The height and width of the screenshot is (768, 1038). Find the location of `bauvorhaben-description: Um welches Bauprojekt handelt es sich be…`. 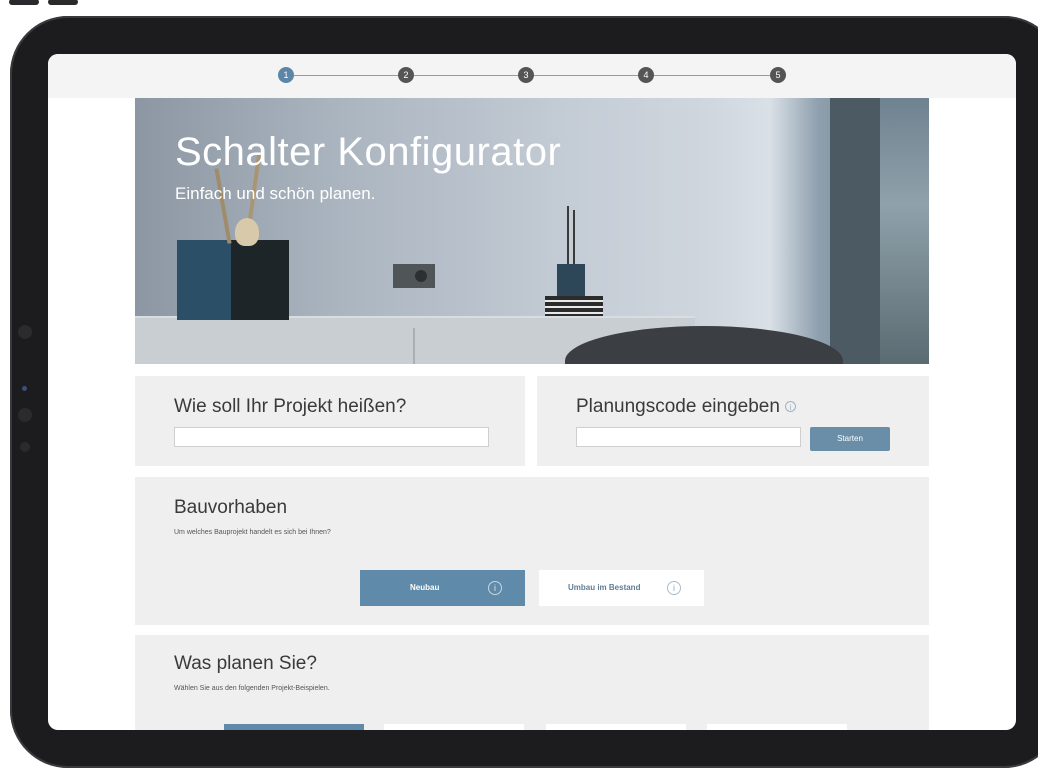

bauvorhaben-description: Um welches Bauprojekt handelt es sich be… is located at coordinates (252, 532).